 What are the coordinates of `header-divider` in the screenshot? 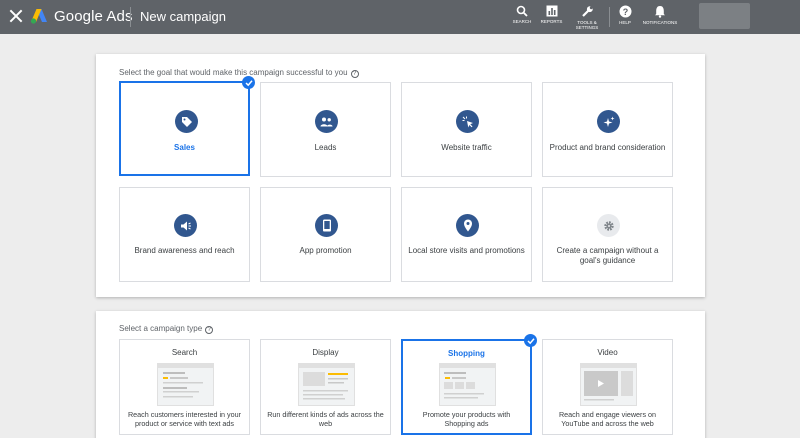 It's located at (130, 17).